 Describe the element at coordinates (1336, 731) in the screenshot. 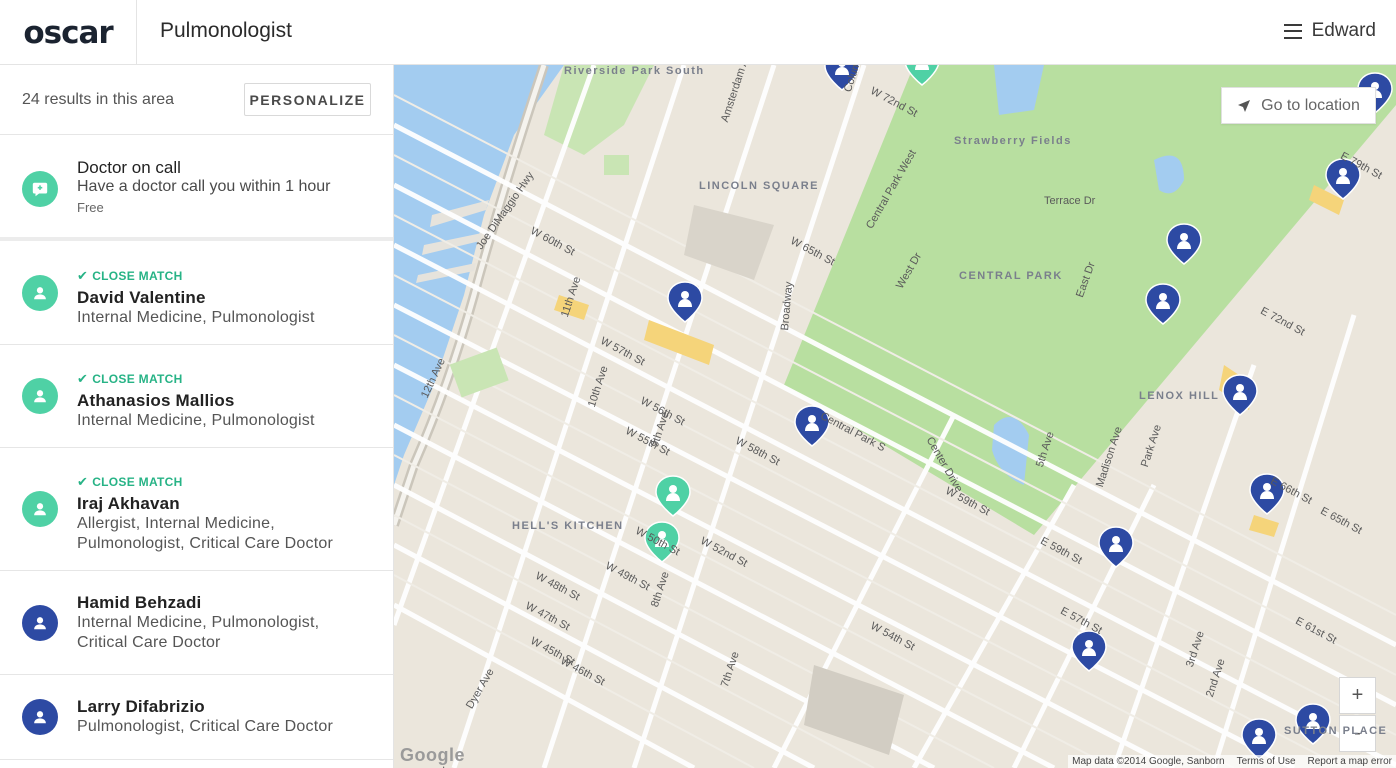

I see `map-area-label: SUTTON PLACE` at that location.